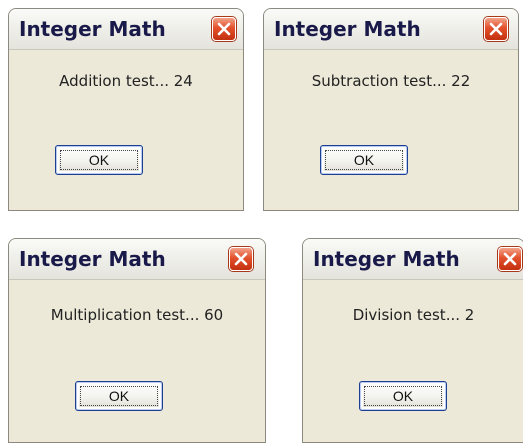 This screenshot has height=443, width=523. Describe the element at coordinates (126, 81) in the screenshot. I see `message-text: Addition test... 24` at that location.